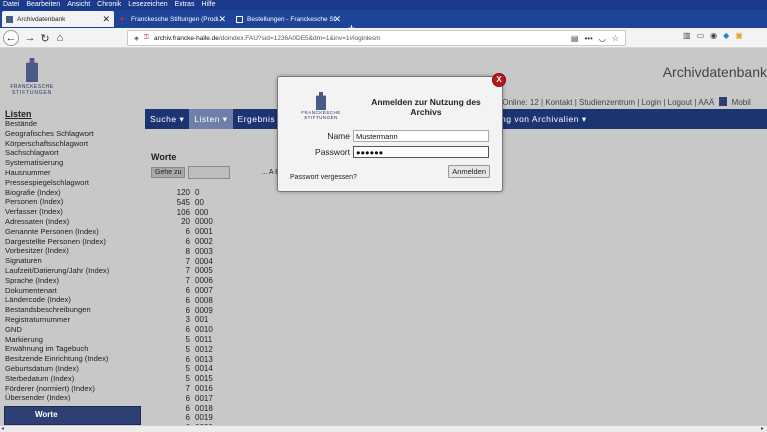  I want to click on menu-item: Ansicht, so click(78, 5).